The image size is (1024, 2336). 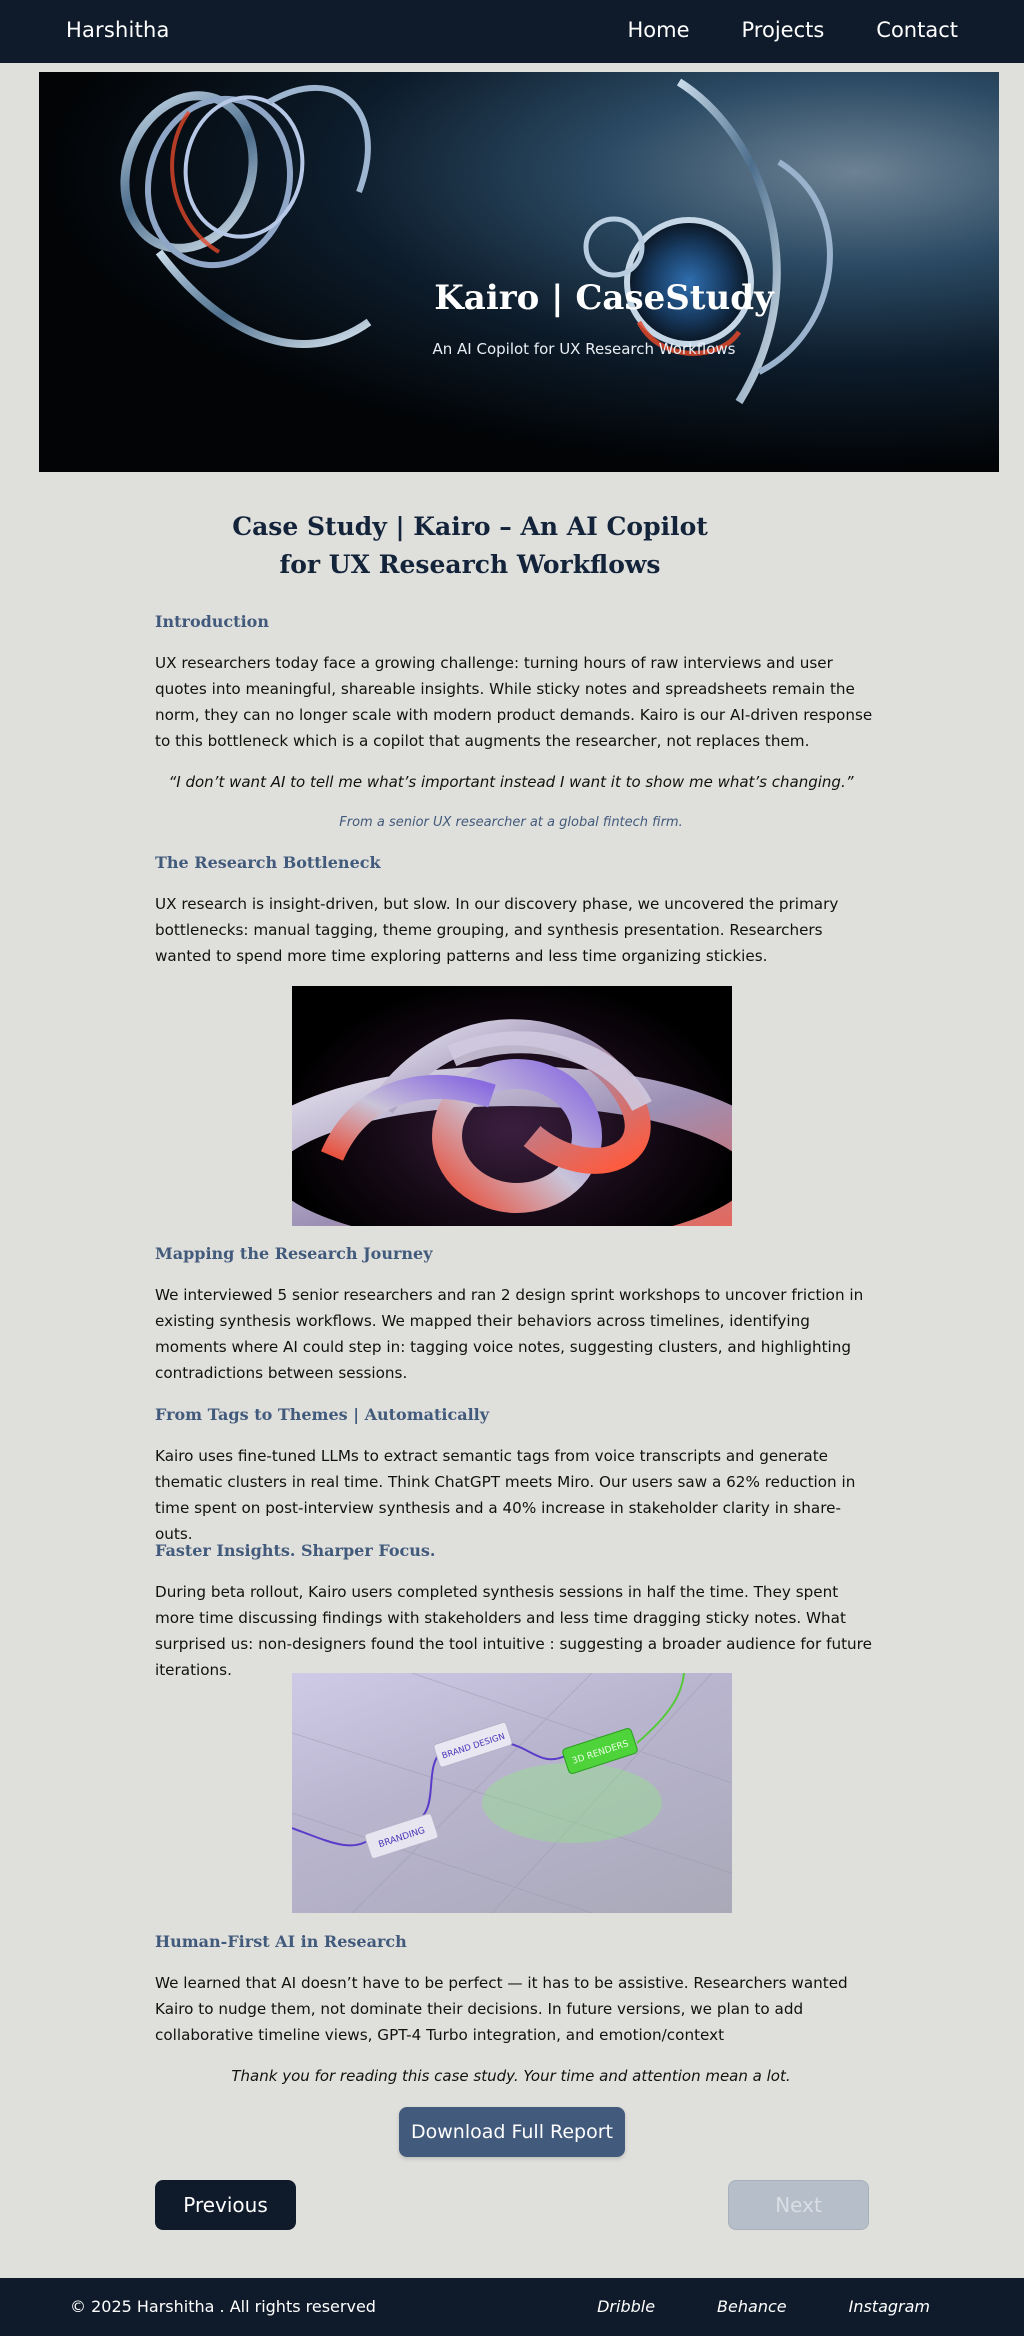 I want to click on hero-glass-rings-image, so click(x=476, y=241).